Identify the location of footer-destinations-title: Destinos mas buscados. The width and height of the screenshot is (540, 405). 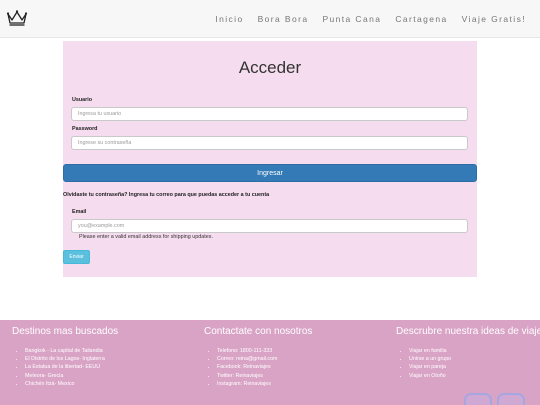
(65, 331).